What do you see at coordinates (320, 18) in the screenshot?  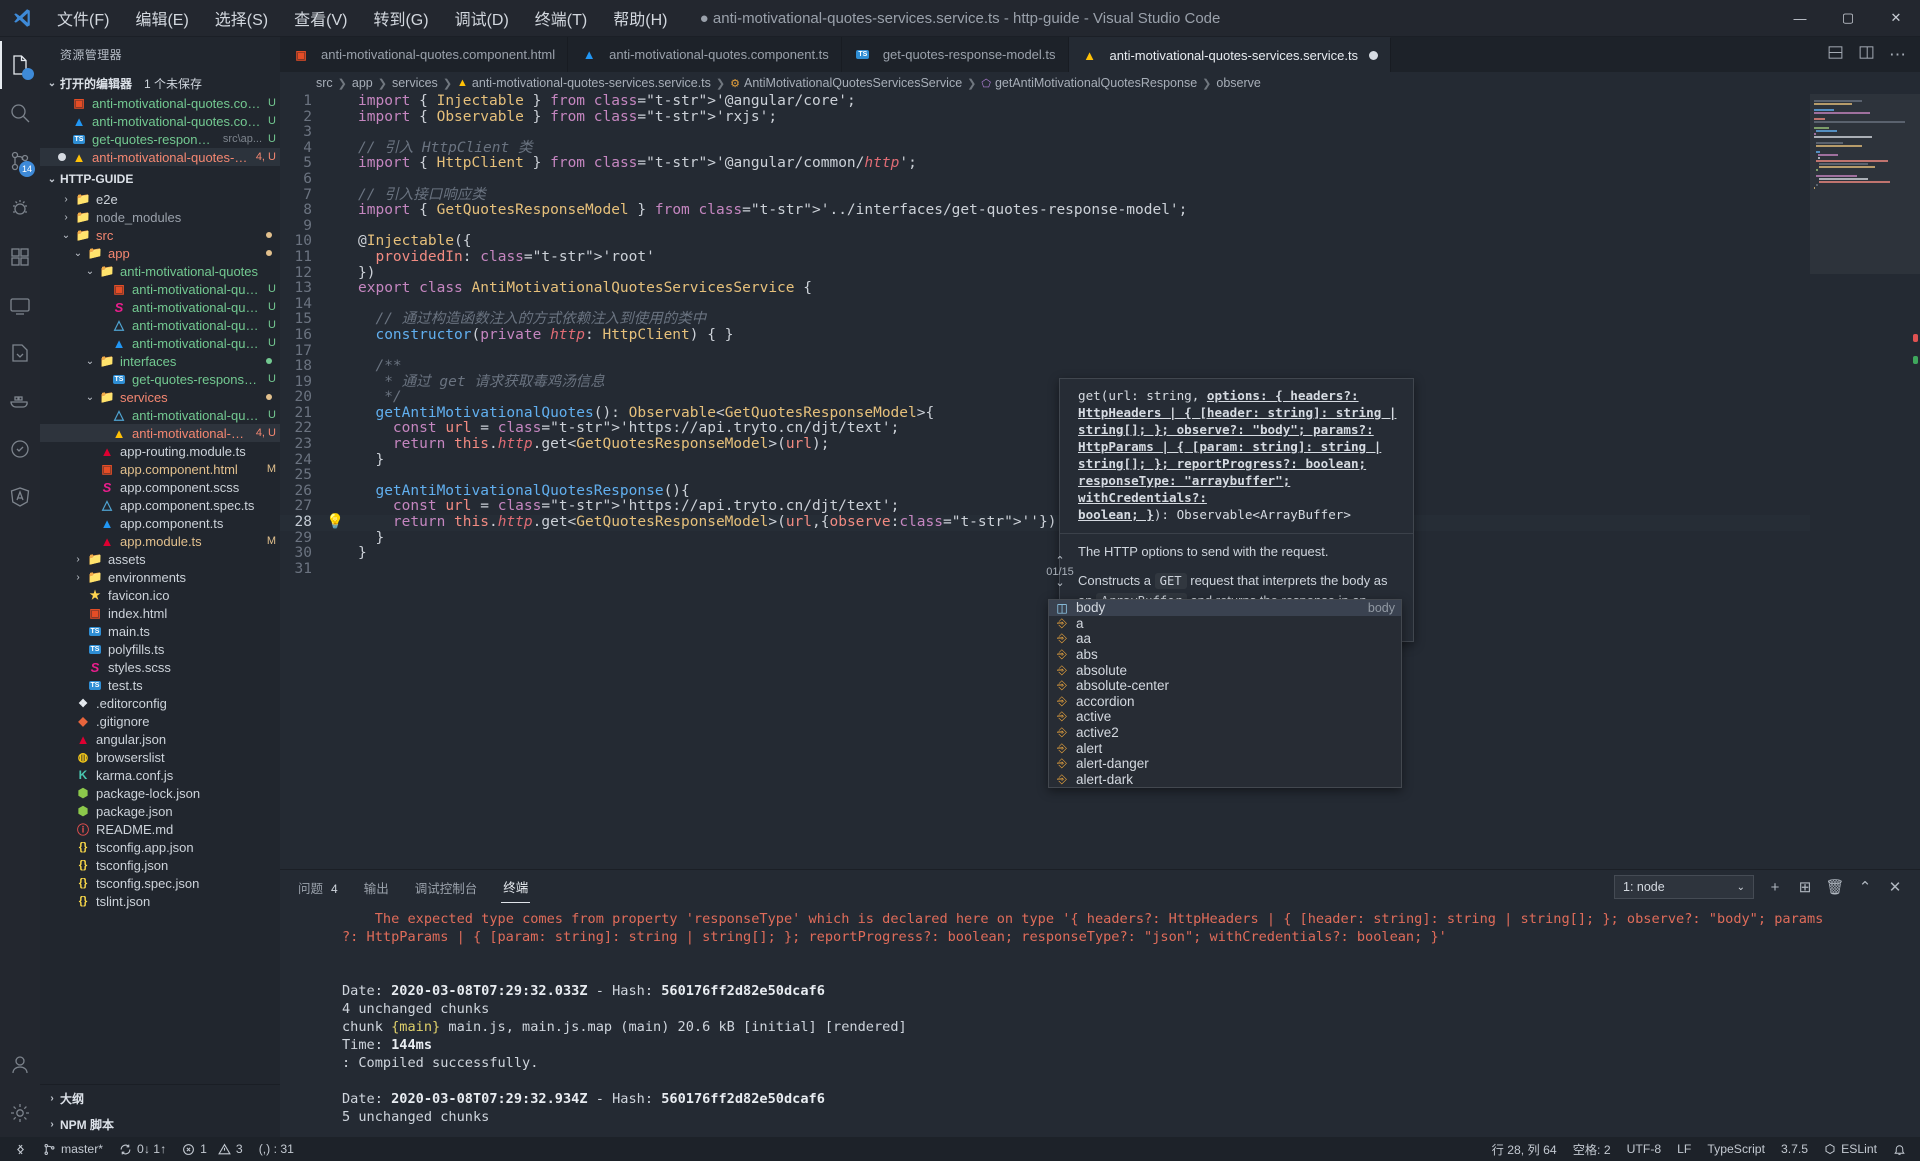 I see `menu-view: 查看(V)` at bounding box center [320, 18].